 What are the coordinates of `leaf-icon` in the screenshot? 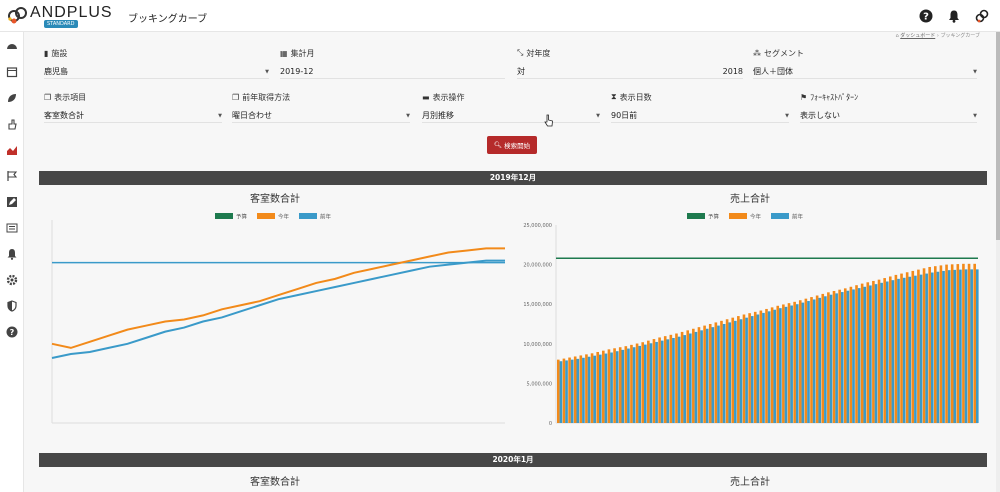 It's located at (12, 98).